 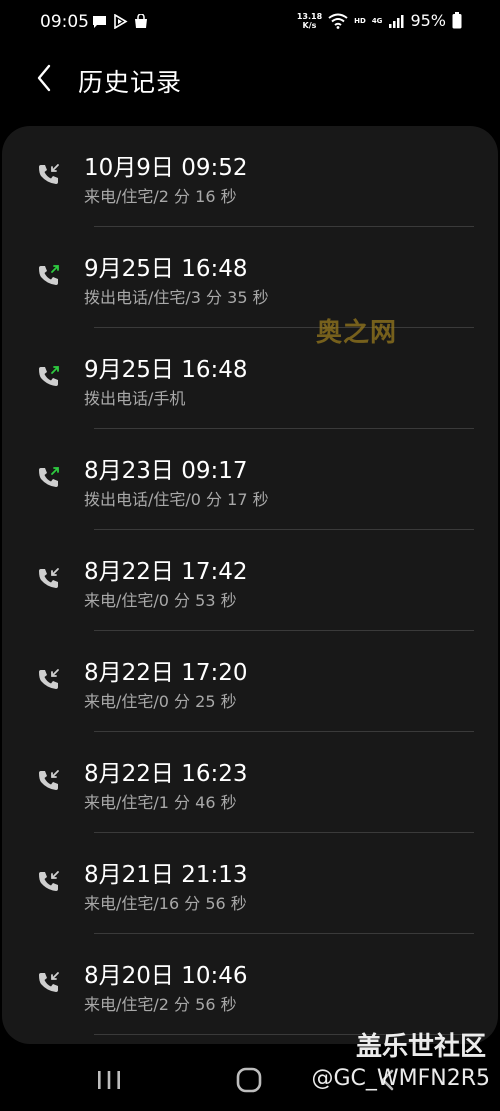 What do you see at coordinates (250, 782) in the screenshot?
I see `call-history-item: 8月22日 16:23 来电/住宅/1 分 46 秒` at bounding box center [250, 782].